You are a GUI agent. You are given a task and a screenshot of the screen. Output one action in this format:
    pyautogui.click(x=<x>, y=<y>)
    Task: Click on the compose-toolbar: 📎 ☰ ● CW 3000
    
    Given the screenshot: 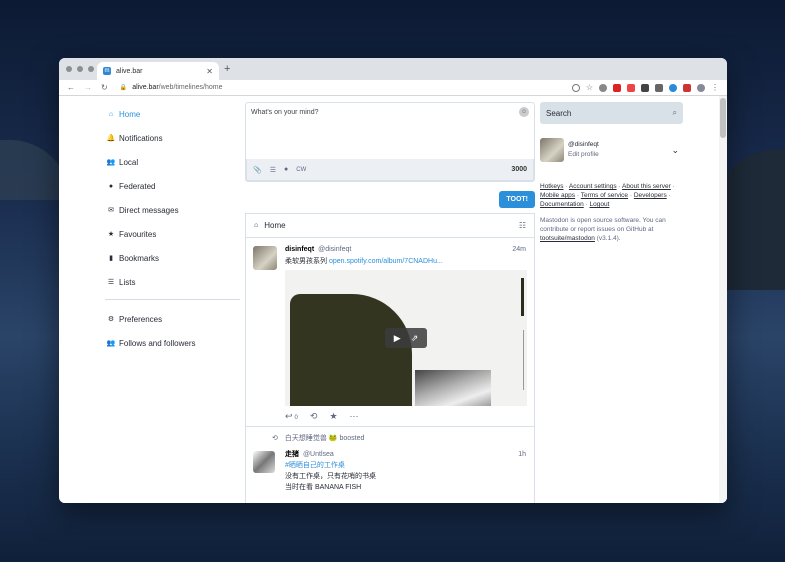 What is the action you would take?
    pyautogui.click(x=390, y=170)
    